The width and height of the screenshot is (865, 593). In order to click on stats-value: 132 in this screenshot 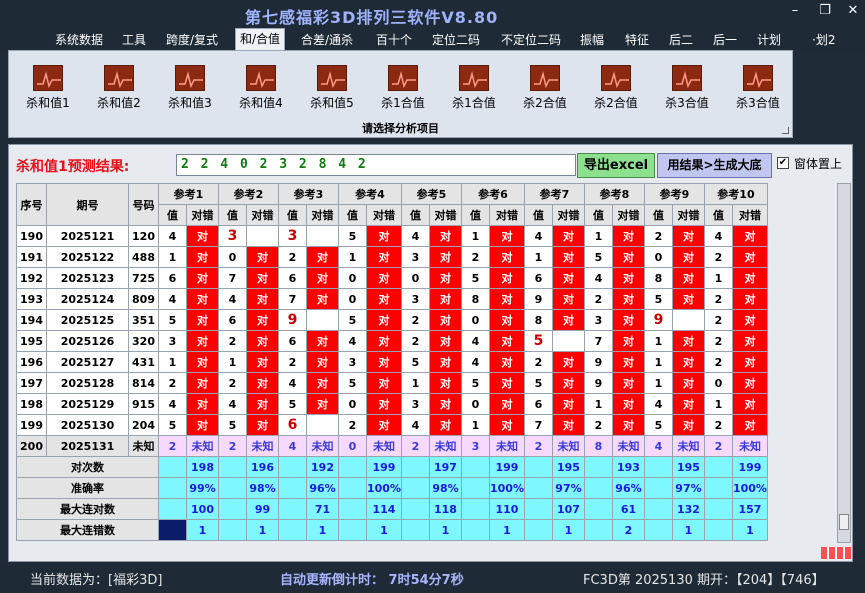, I will do `click(688, 509)`.